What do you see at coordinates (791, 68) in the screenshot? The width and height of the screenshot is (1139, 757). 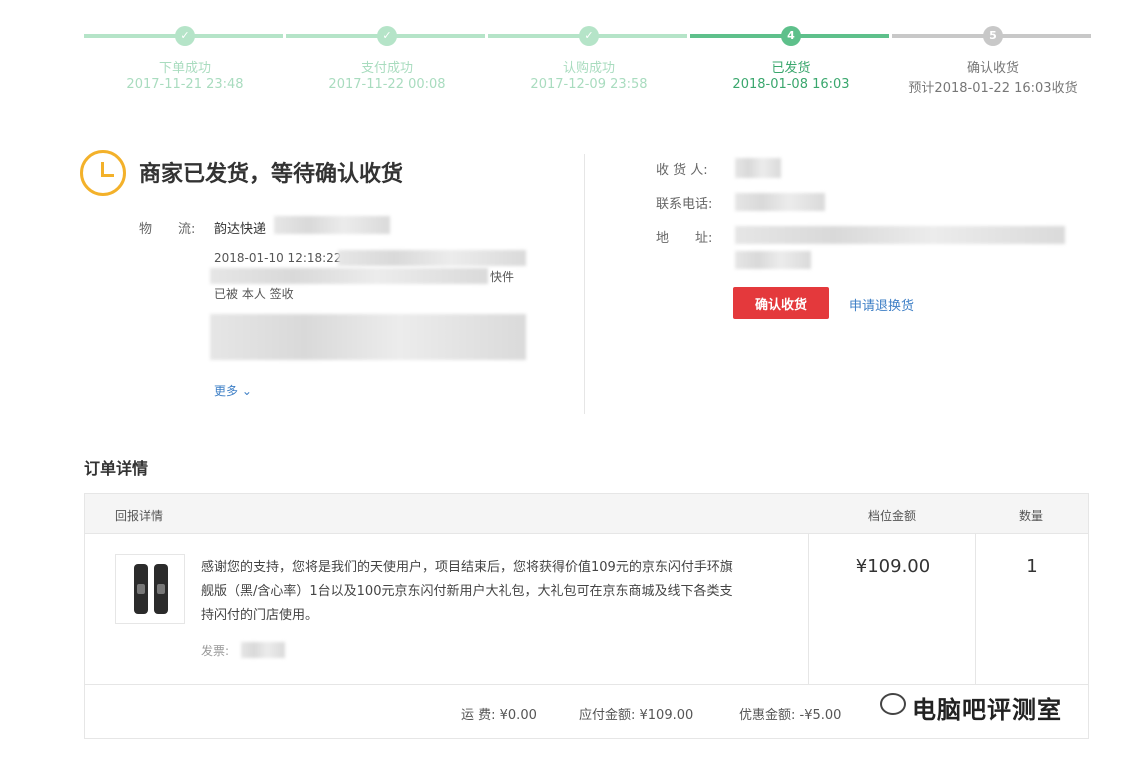 I see `step-label: 已发货` at bounding box center [791, 68].